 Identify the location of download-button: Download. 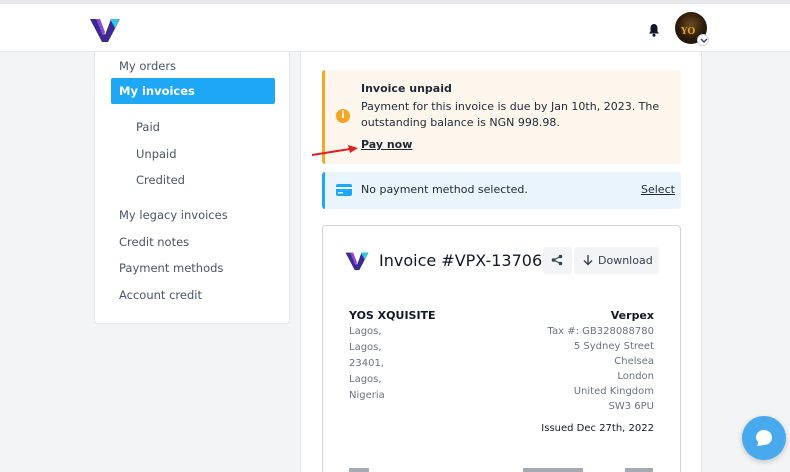
(616, 260).